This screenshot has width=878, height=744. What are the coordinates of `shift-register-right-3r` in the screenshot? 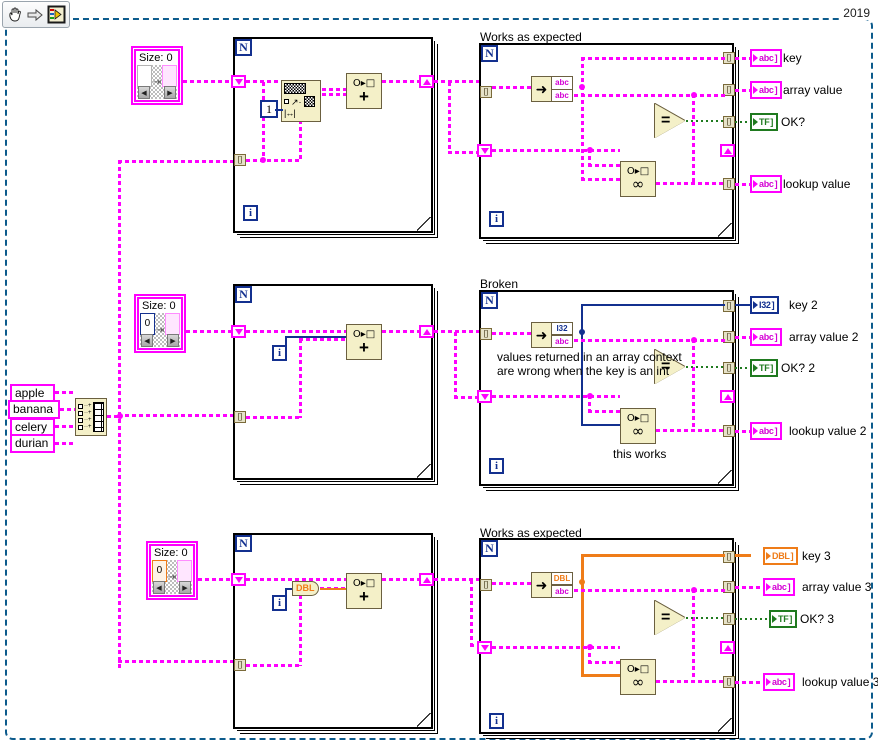 It's located at (727, 647).